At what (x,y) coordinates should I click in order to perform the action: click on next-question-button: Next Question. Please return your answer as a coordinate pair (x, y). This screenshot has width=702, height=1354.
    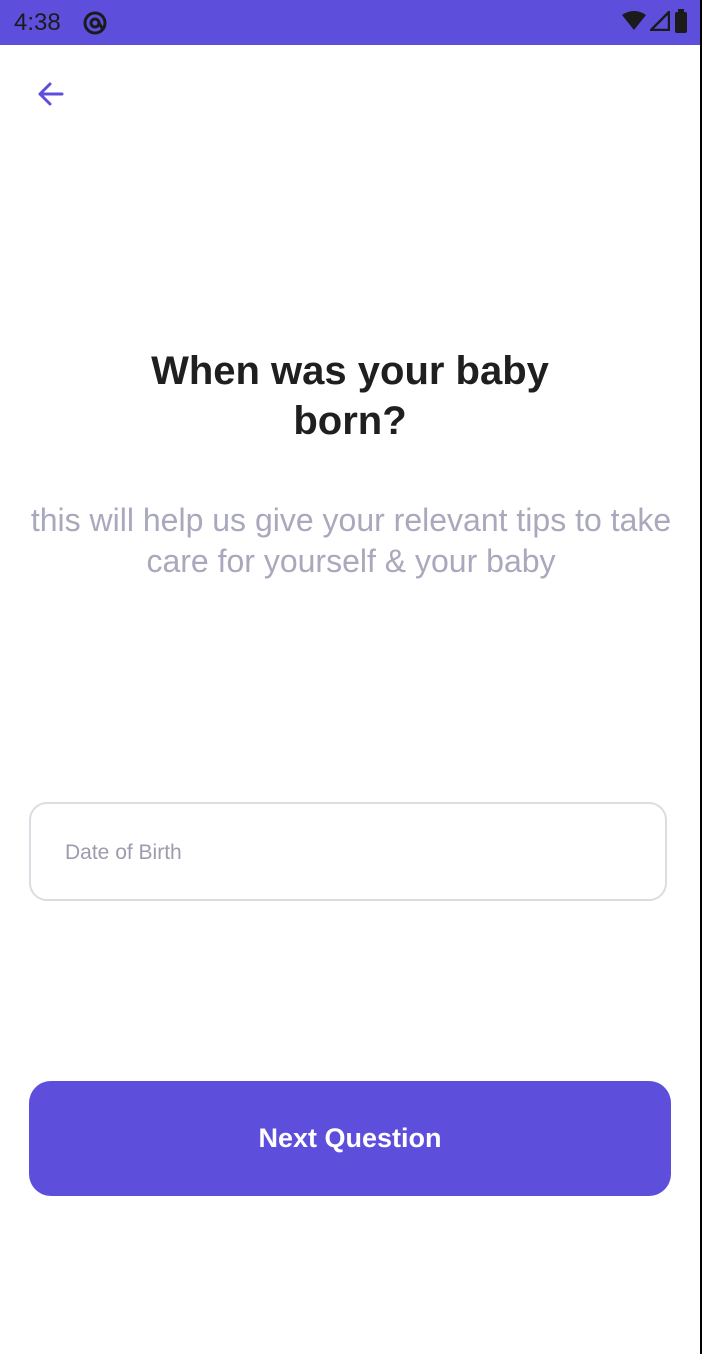
    Looking at the image, I should click on (350, 1138).